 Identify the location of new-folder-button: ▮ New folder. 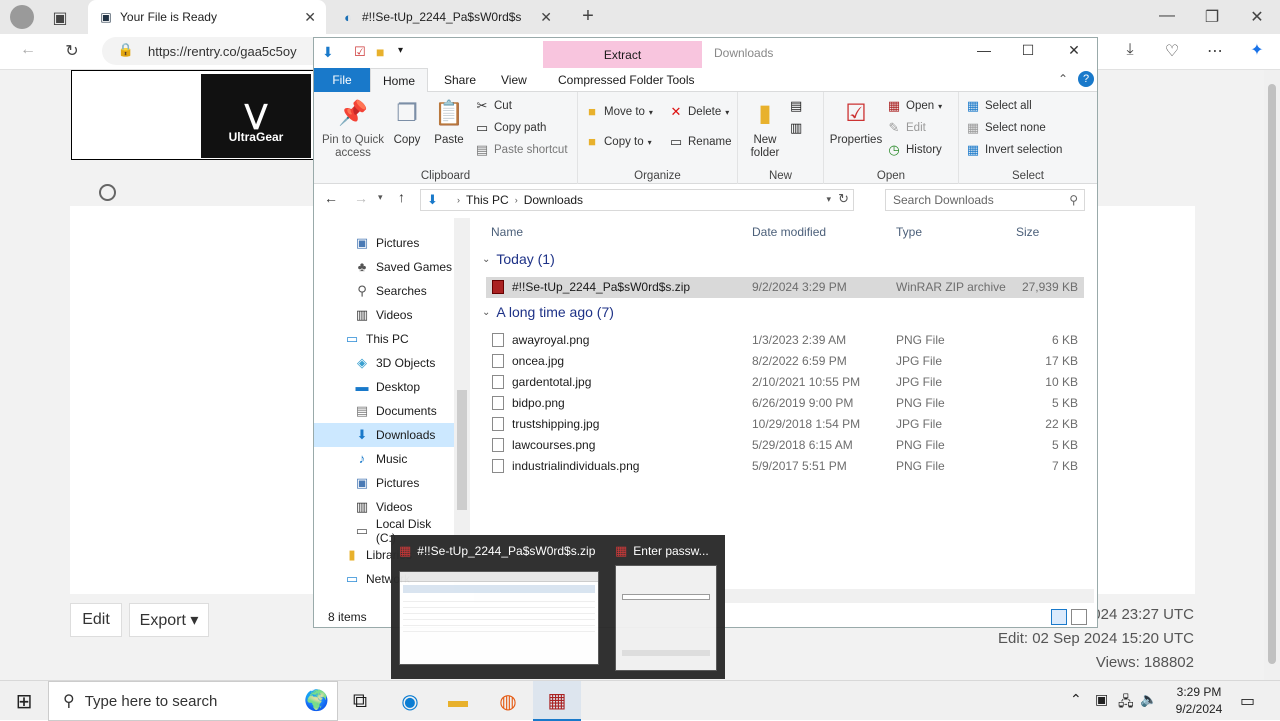
(765, 129).